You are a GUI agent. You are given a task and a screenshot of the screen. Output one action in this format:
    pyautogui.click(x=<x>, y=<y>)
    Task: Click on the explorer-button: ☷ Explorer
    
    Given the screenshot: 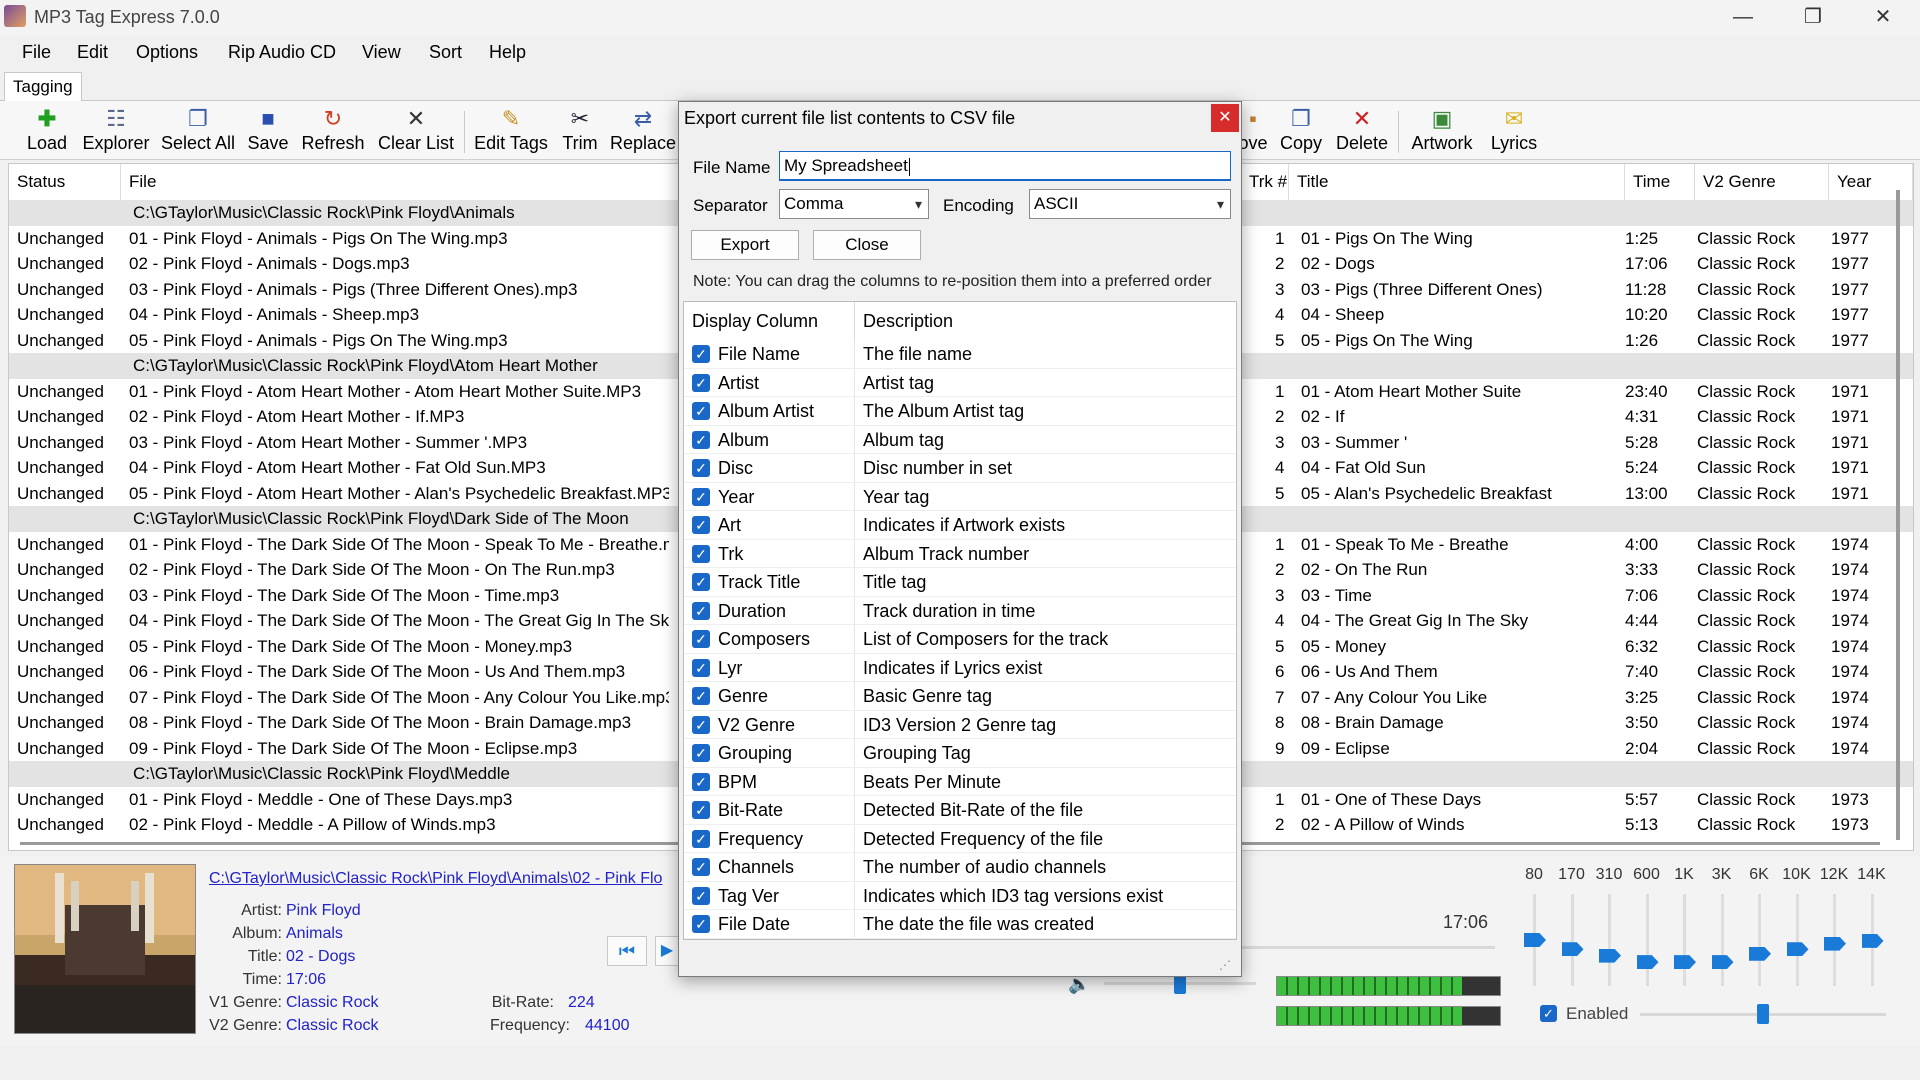 What is the action you would take?
    pyautogui.click(x=116, y=130)
    